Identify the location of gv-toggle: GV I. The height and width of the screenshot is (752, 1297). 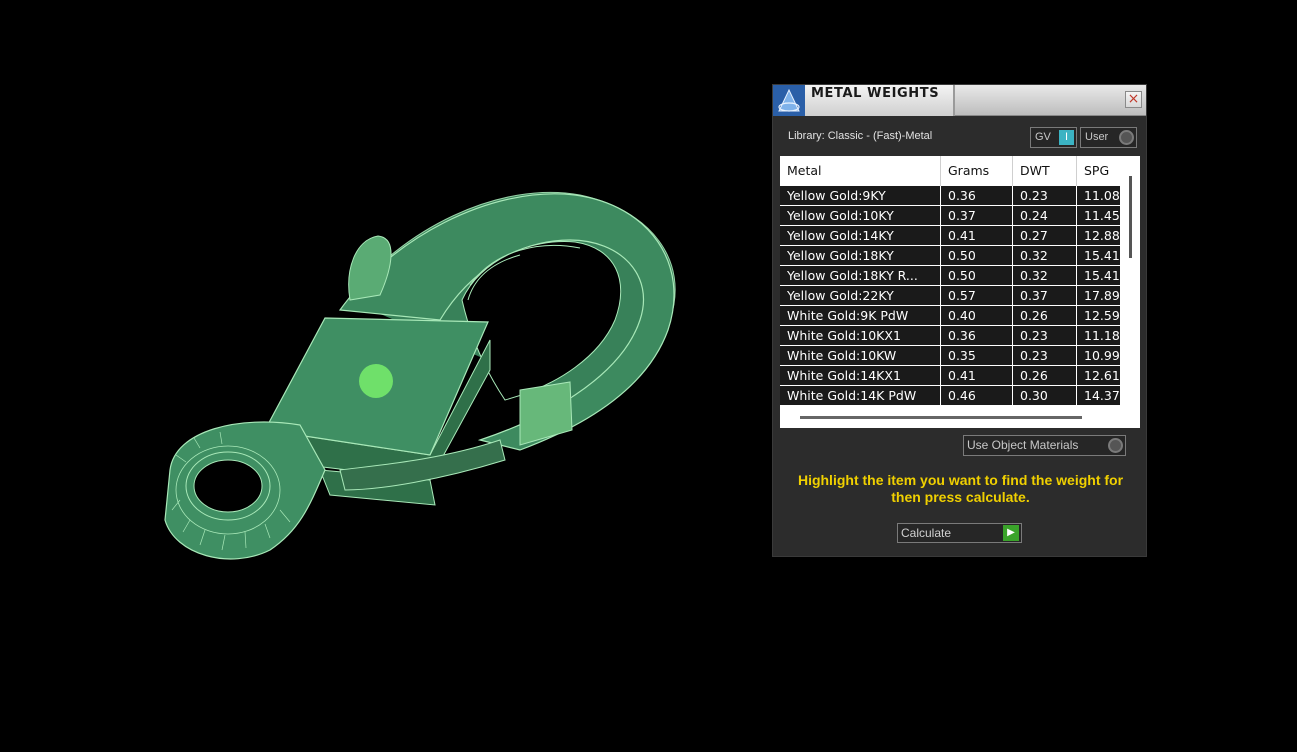
(1053, 137).